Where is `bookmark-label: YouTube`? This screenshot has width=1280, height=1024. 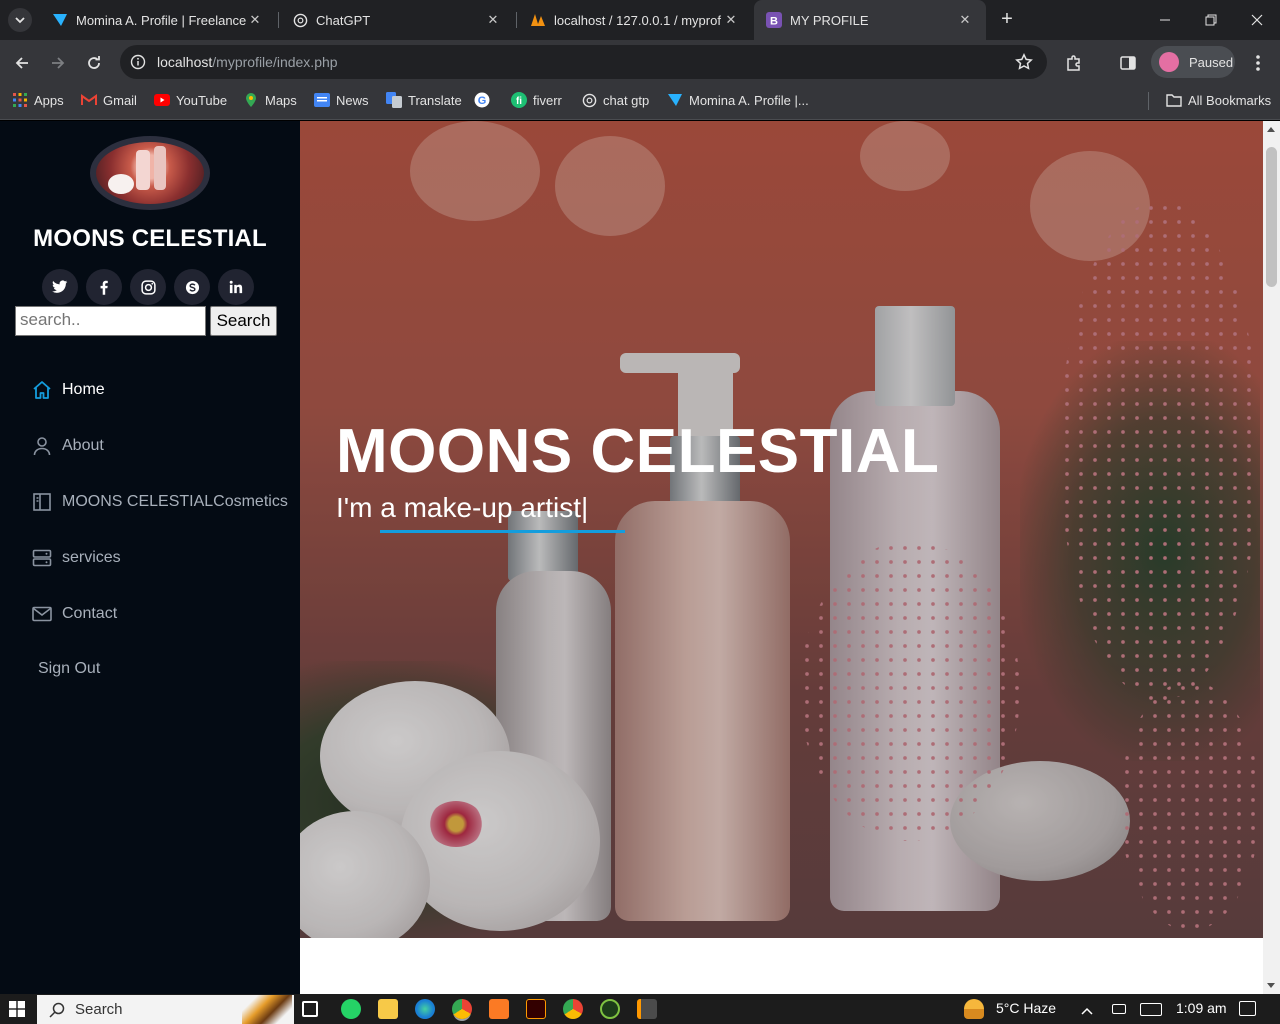 bookmark-label: YouTube is located at coordinates (202, 100).